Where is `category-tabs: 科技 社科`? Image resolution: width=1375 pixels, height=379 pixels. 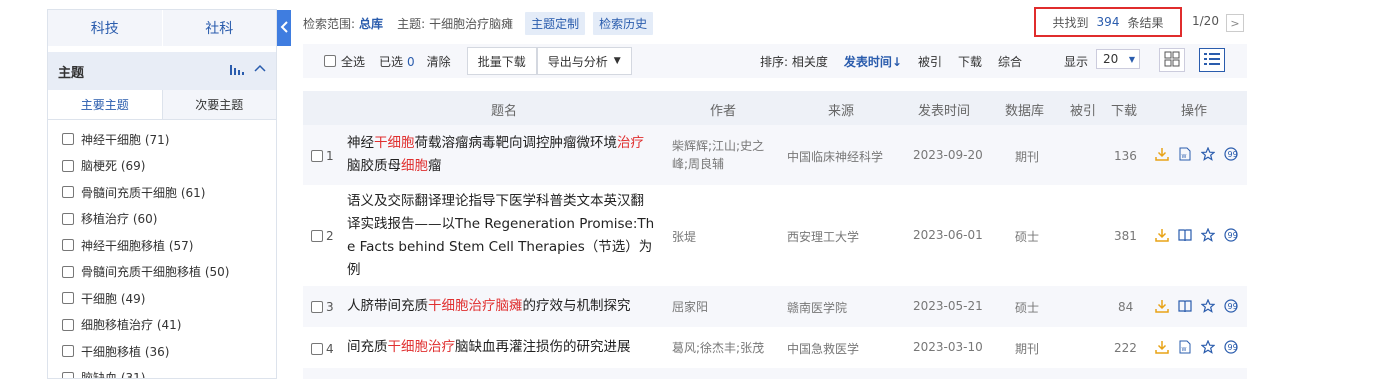 category-tabs: 科技 社科 is located at coordinates (162, 28).